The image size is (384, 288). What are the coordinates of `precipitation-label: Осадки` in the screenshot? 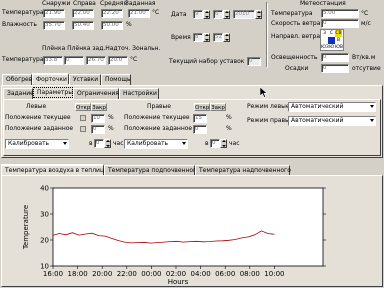 It's located at (297, 68).